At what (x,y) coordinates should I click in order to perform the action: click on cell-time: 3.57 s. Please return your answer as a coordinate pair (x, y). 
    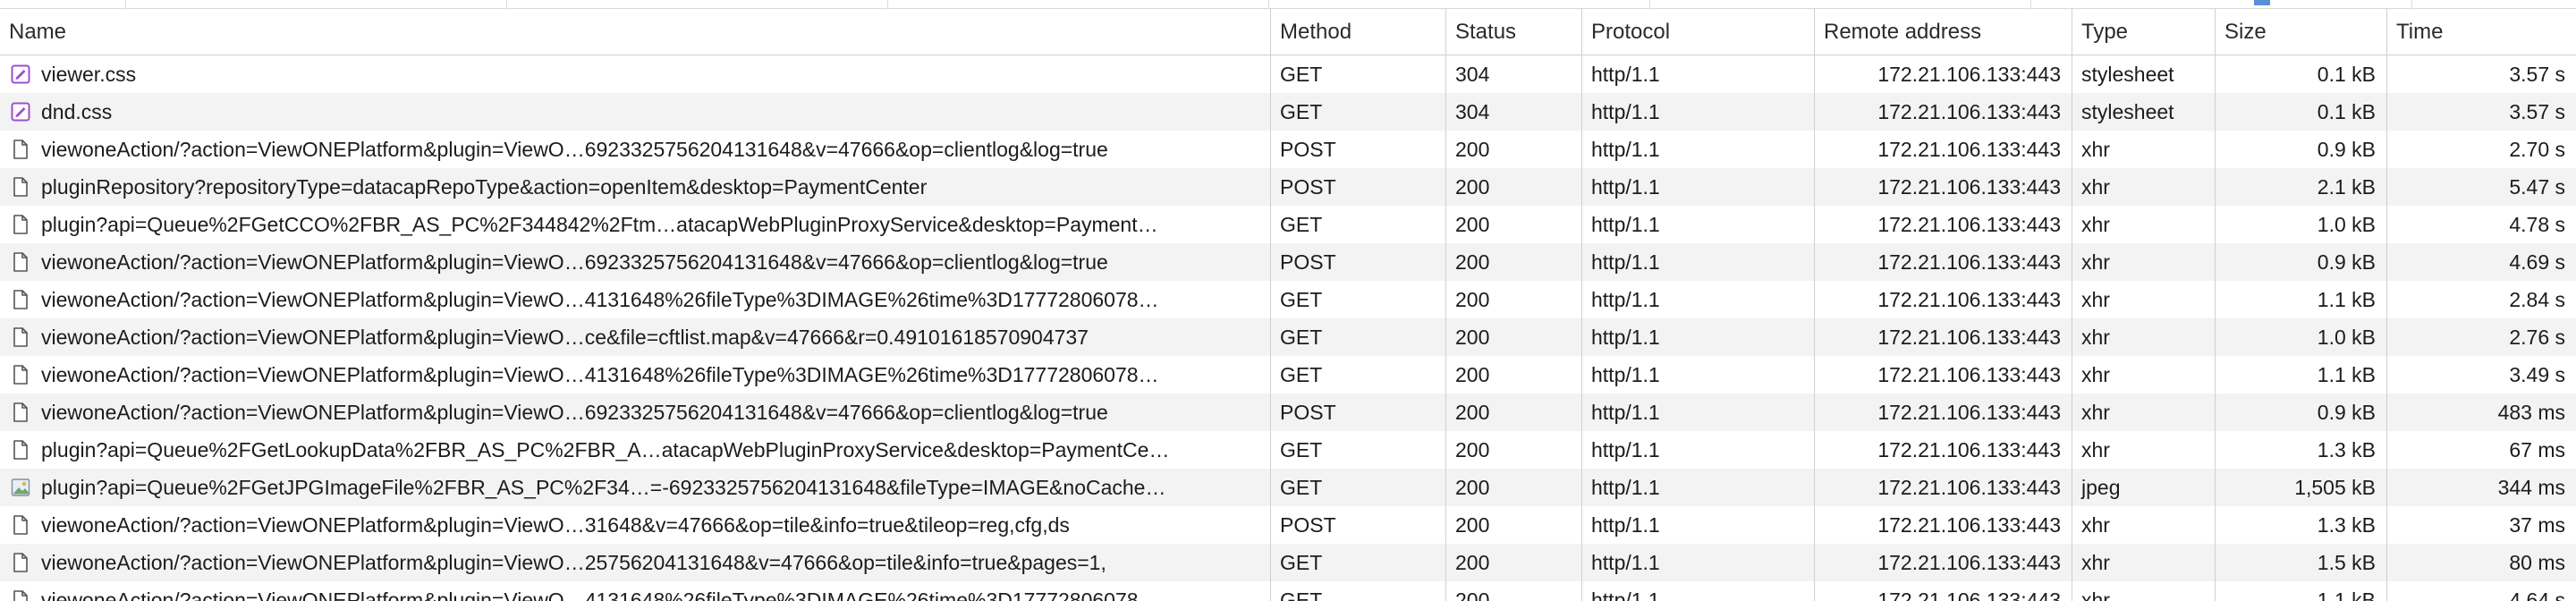
    Looking at the image, I should click on (2481, 112).